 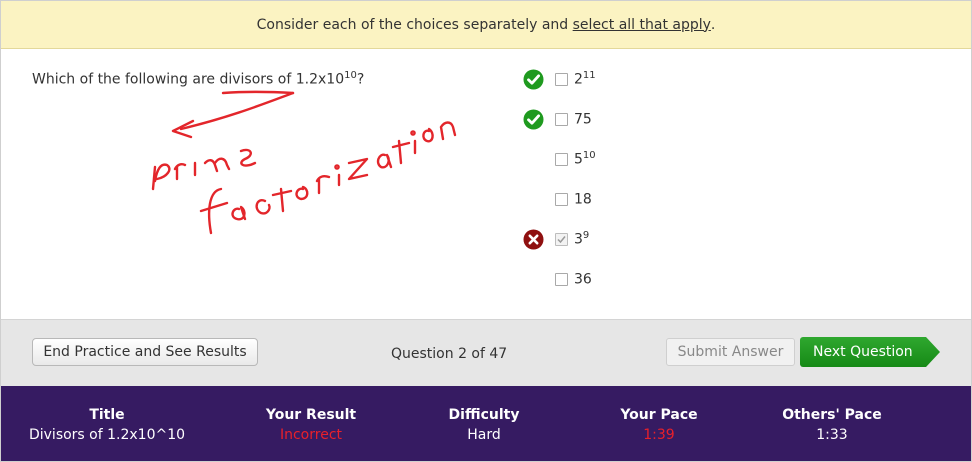 I want to click on handwritten-annotation, so click(x=304, y=162).